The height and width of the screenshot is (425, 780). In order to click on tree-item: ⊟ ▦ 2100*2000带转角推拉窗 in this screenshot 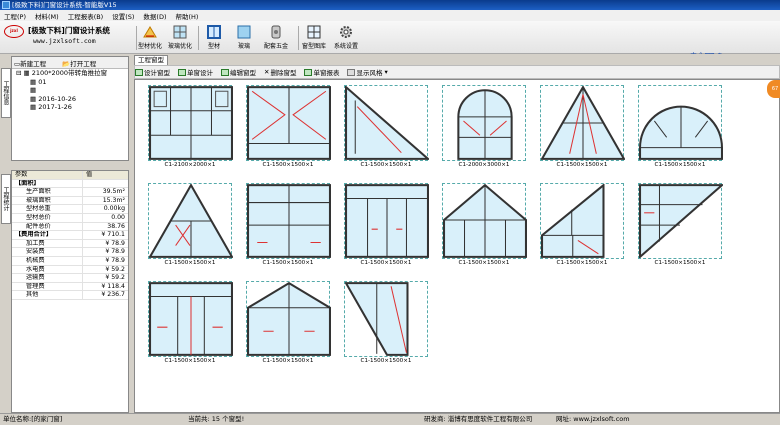, I will do `click(70, 73)`.